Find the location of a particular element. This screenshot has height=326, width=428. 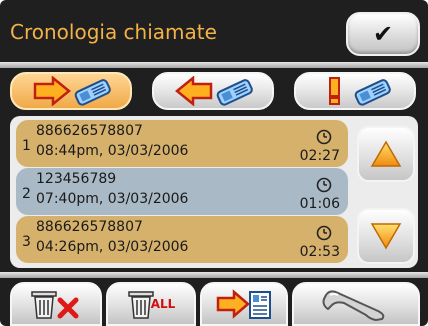

call-index: 3 is located at coordinates (26, 242).